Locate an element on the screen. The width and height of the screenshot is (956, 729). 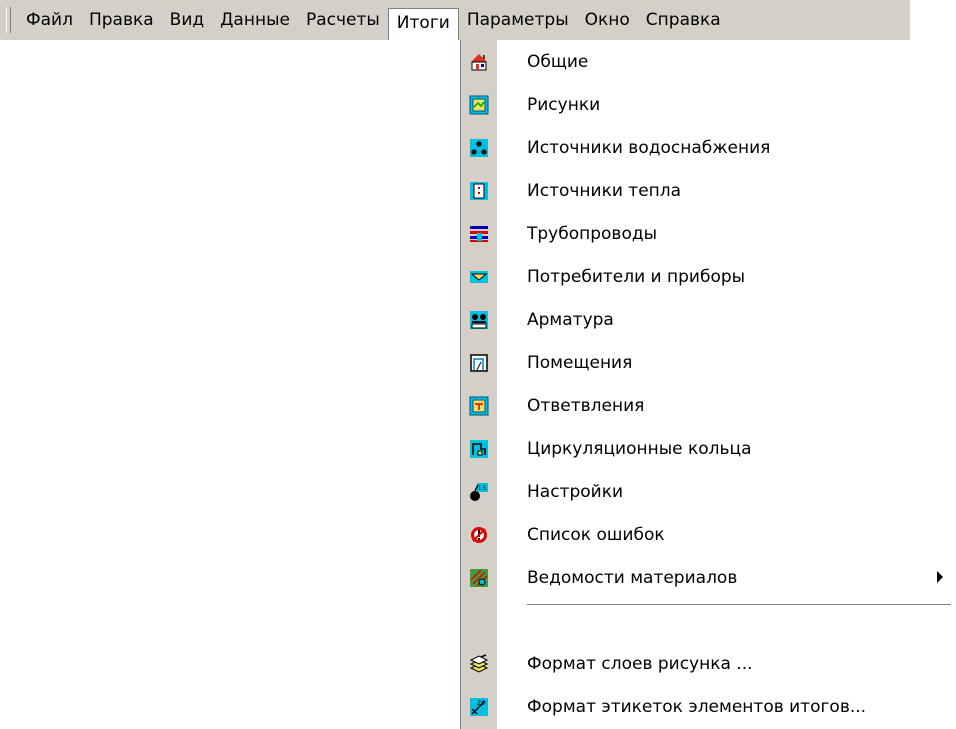
menu-item-general: Общие is located at coordinates (707, 61).